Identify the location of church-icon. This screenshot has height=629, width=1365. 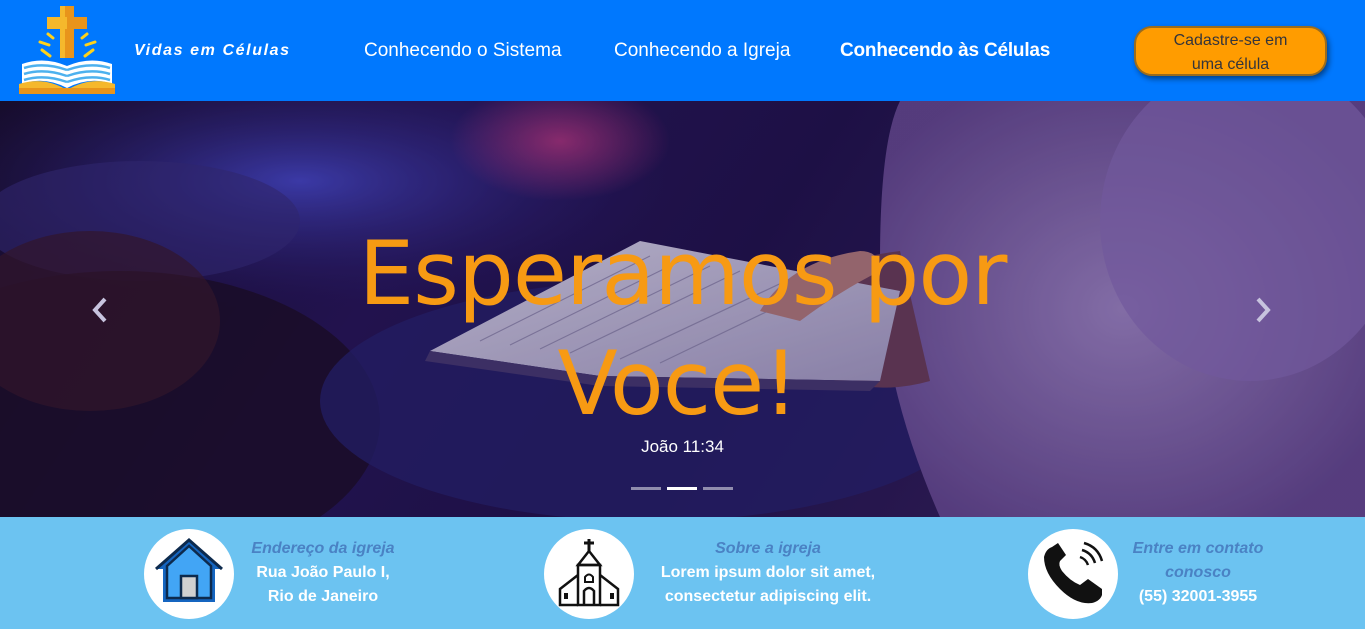
(589, 574).